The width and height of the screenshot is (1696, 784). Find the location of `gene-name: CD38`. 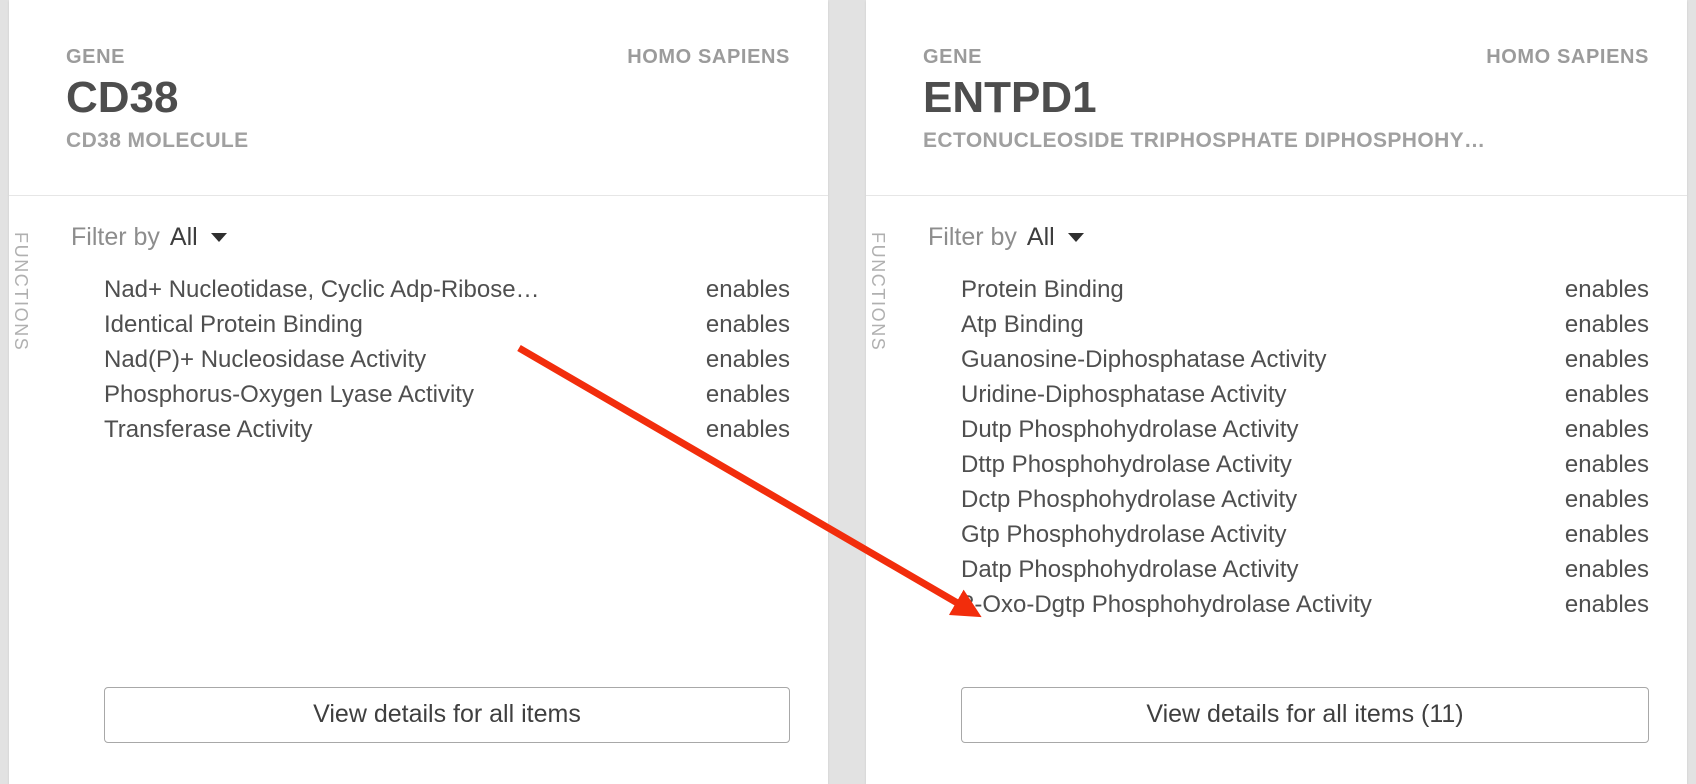

gene-name: CD38 is located at coordinates (122, 97).